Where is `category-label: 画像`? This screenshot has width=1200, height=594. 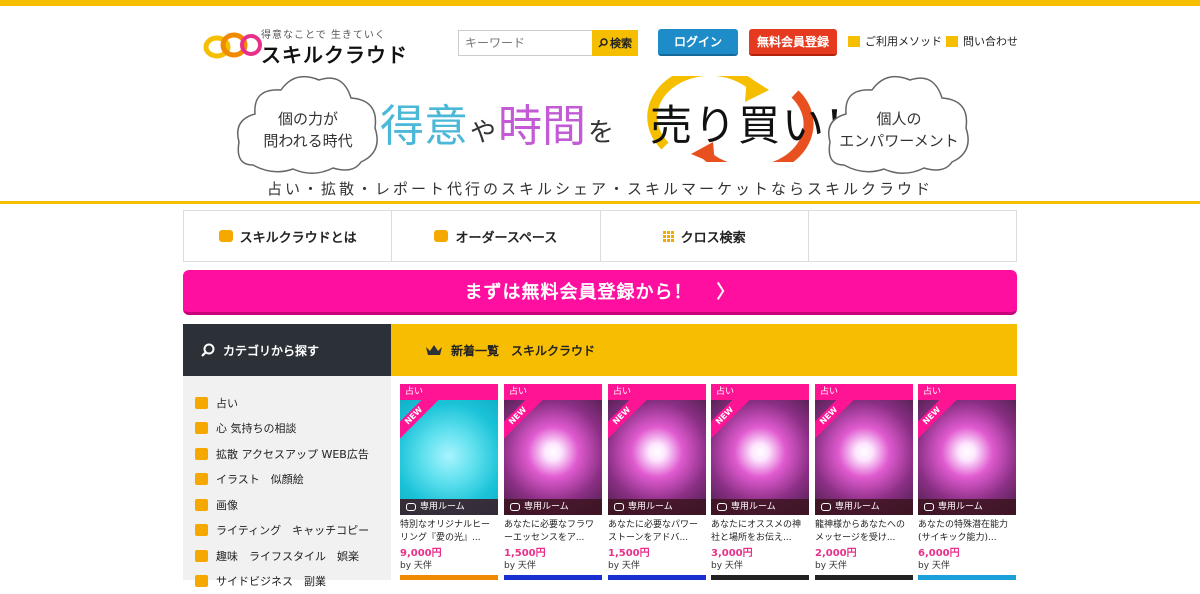
category-label: 画像 is located at coordinates (227, 505).